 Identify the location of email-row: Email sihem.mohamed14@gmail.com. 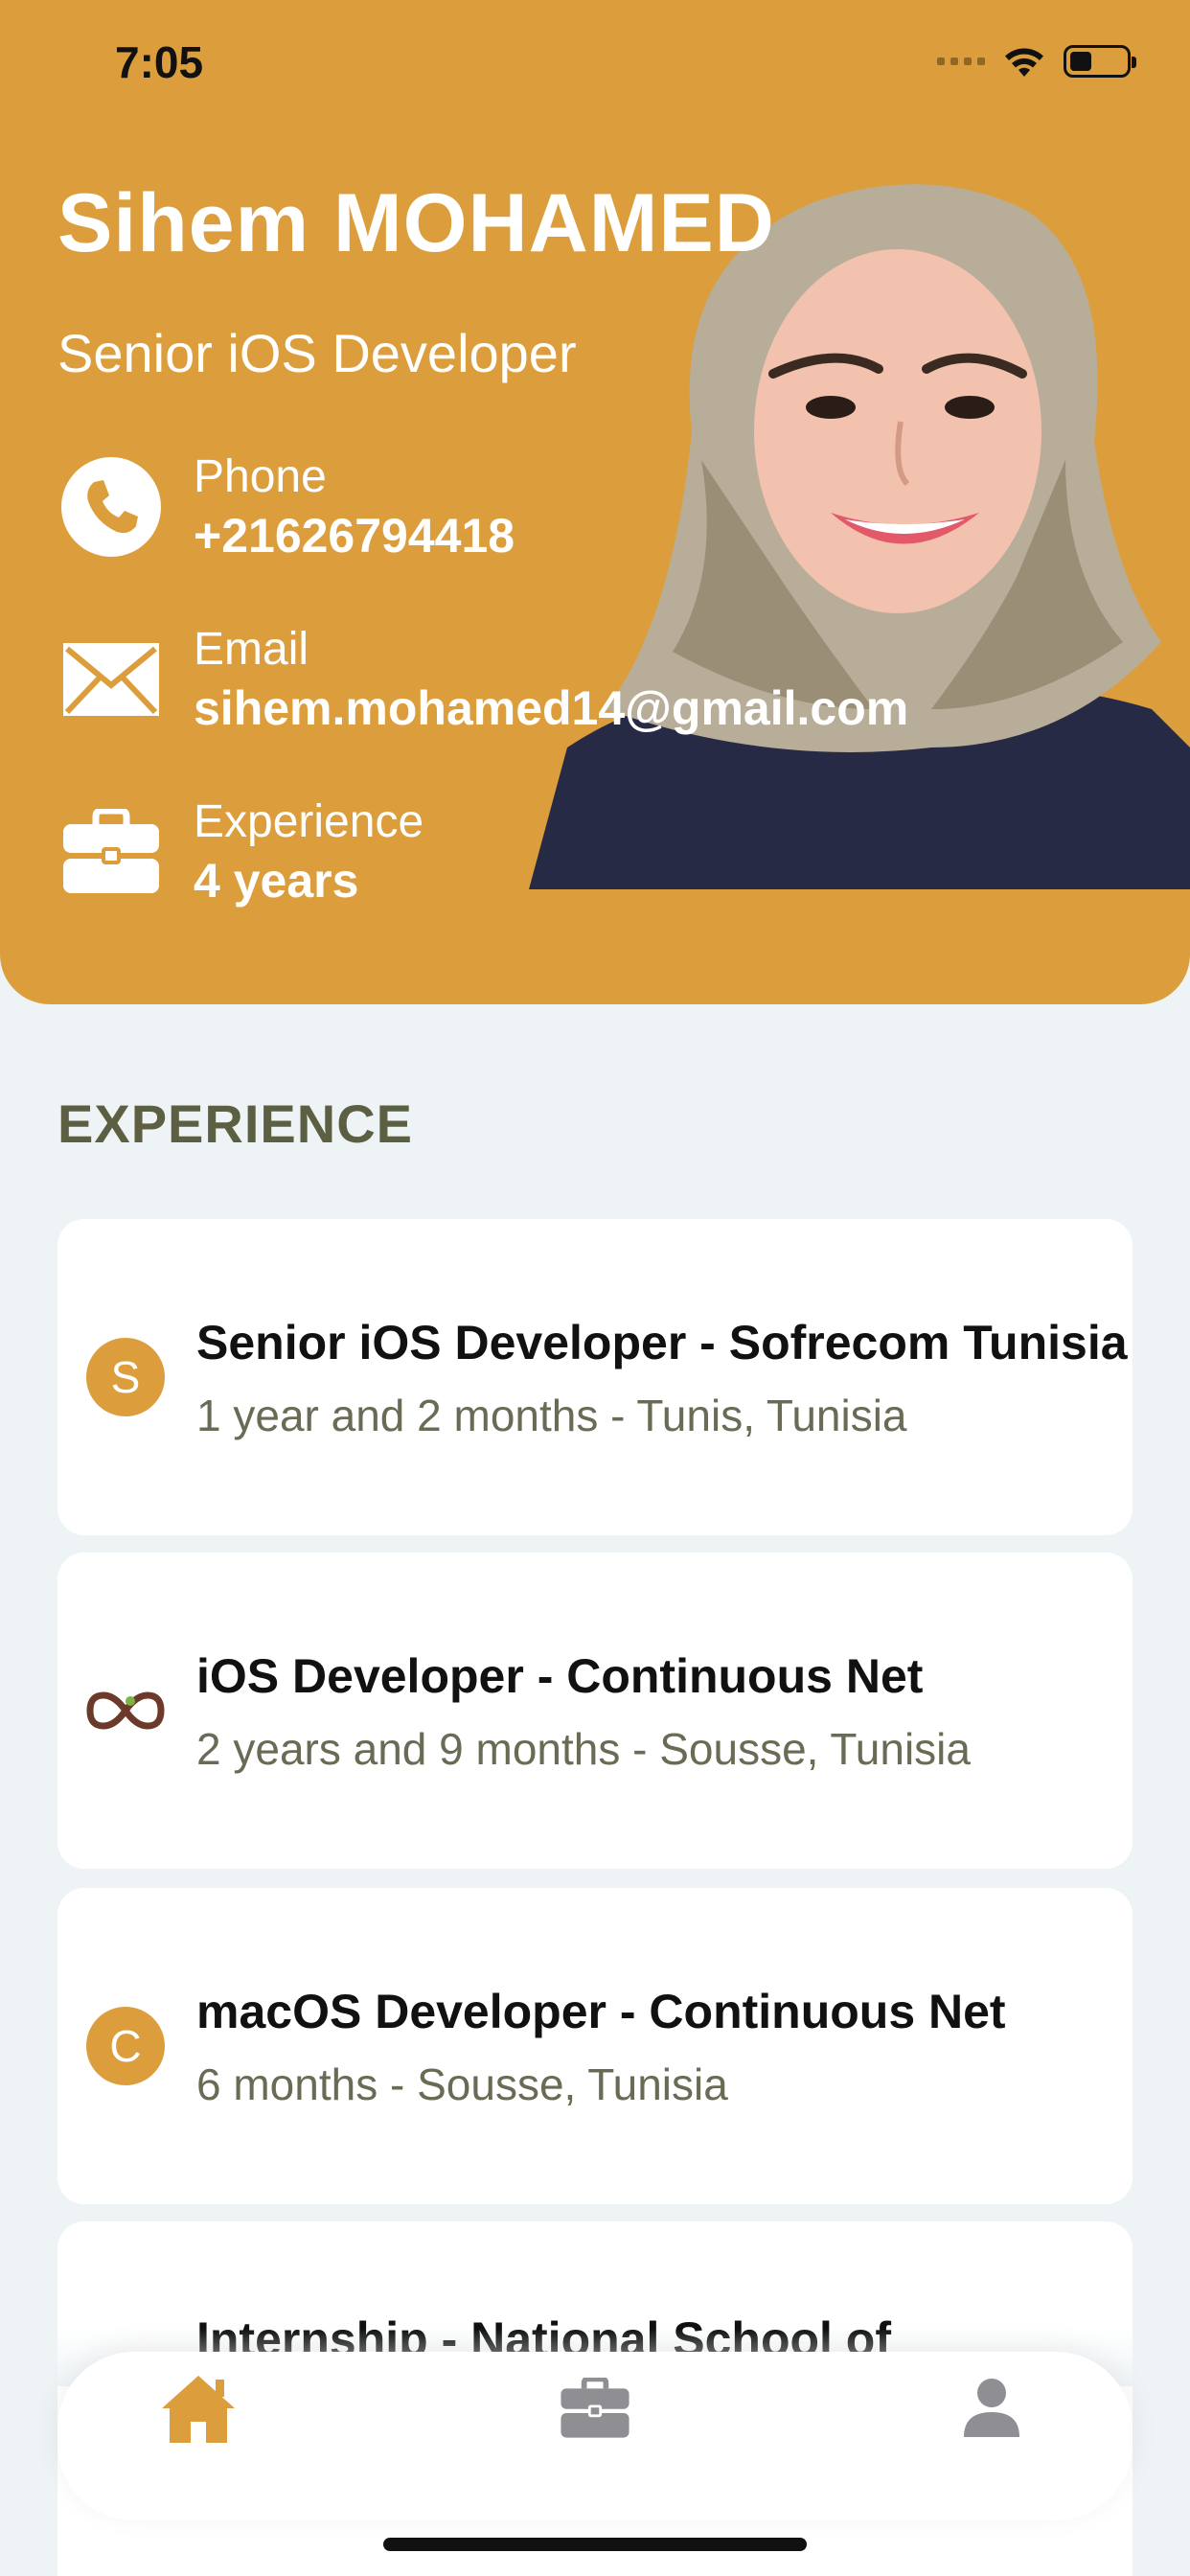
(483, 679).